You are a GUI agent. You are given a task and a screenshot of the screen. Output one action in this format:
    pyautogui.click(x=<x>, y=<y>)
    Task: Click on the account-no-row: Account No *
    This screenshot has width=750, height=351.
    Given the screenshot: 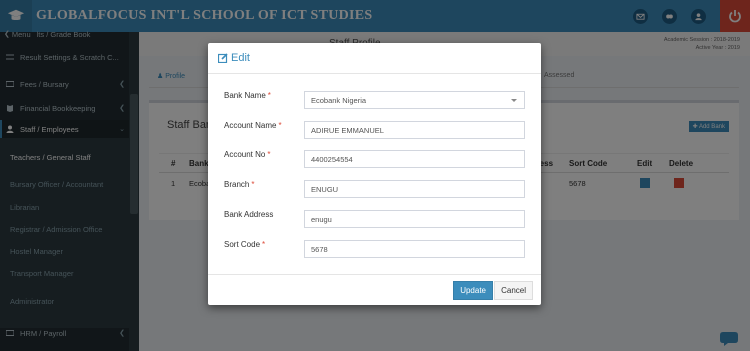 What is the action you would take?
    pyautogui.click(x=374, y=160)
    